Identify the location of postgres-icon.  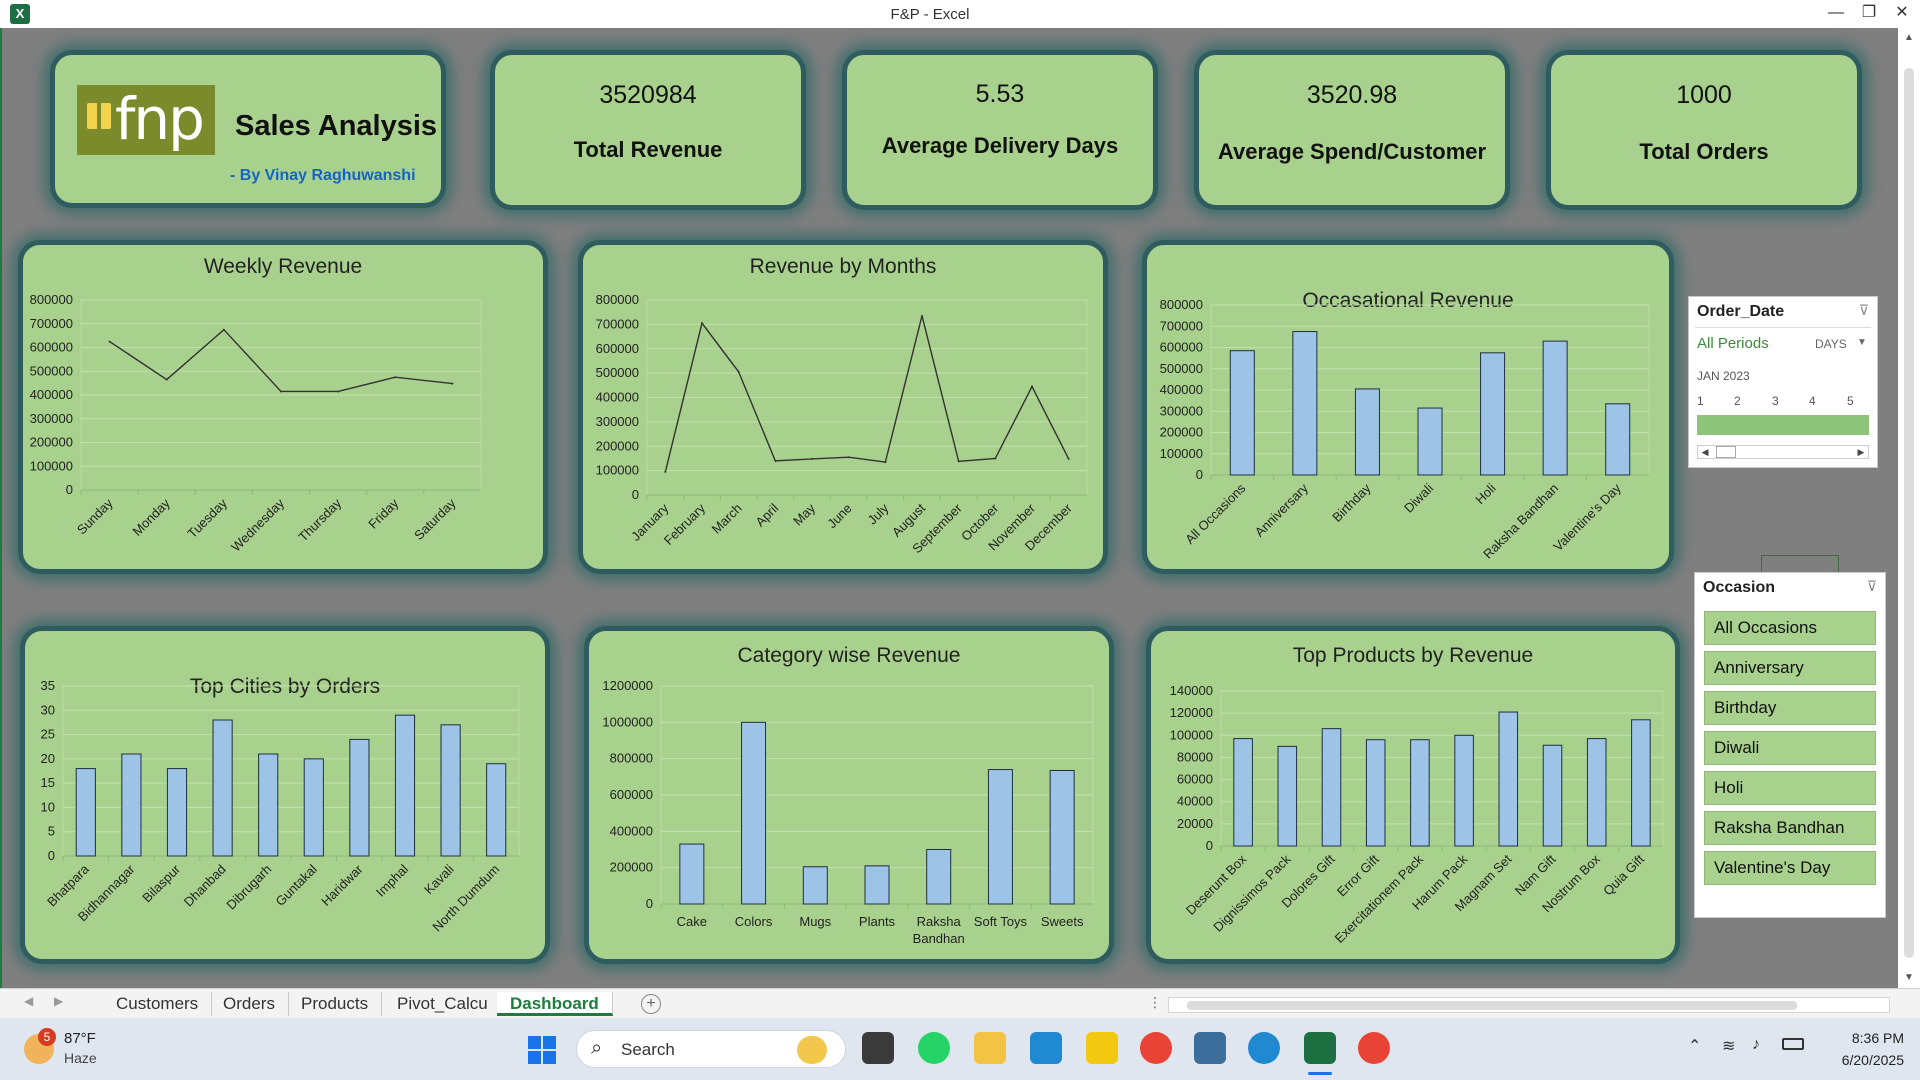
(1210, 1048).